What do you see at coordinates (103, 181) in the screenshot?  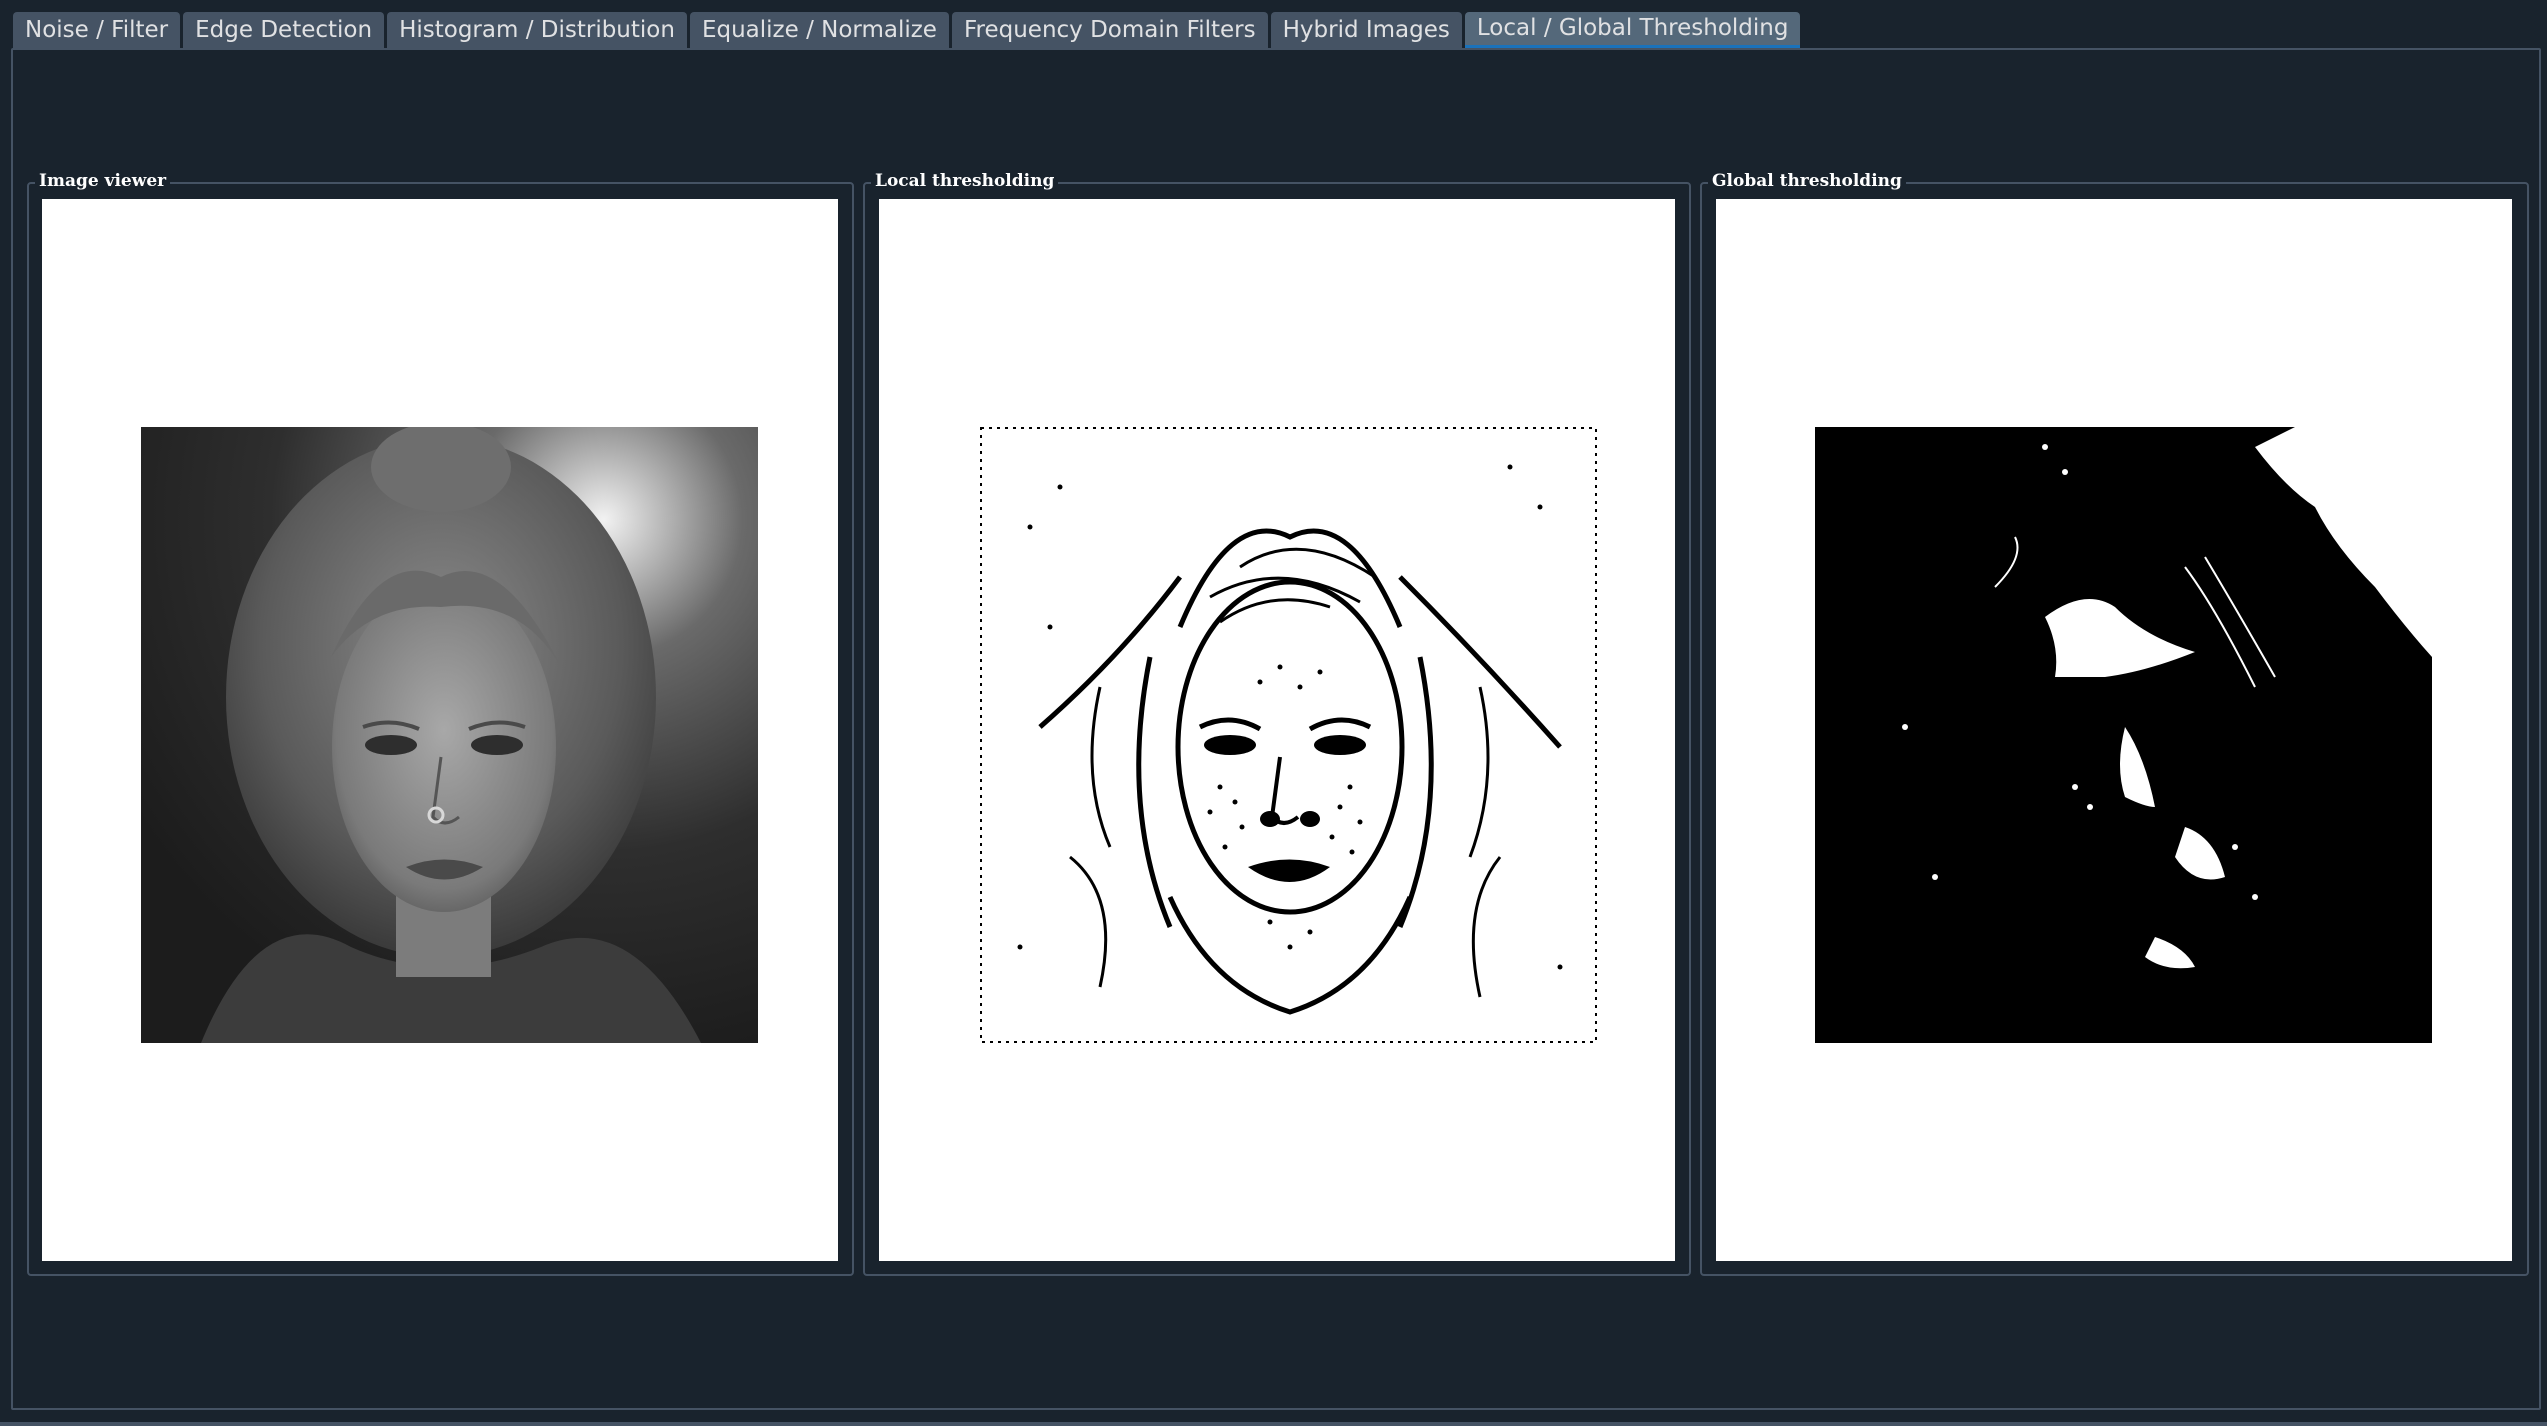 I see `image-viewer-title: Image viewer` at bounding box center [103, 181].